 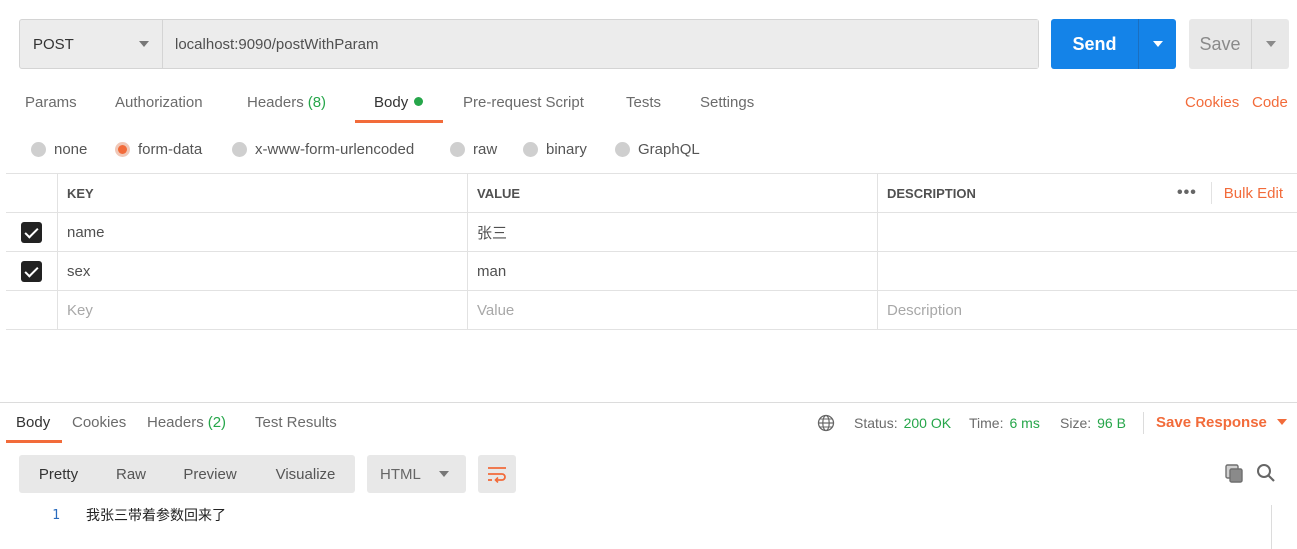 I want to click on table-row: name 张三, so click(x=651, y=232).